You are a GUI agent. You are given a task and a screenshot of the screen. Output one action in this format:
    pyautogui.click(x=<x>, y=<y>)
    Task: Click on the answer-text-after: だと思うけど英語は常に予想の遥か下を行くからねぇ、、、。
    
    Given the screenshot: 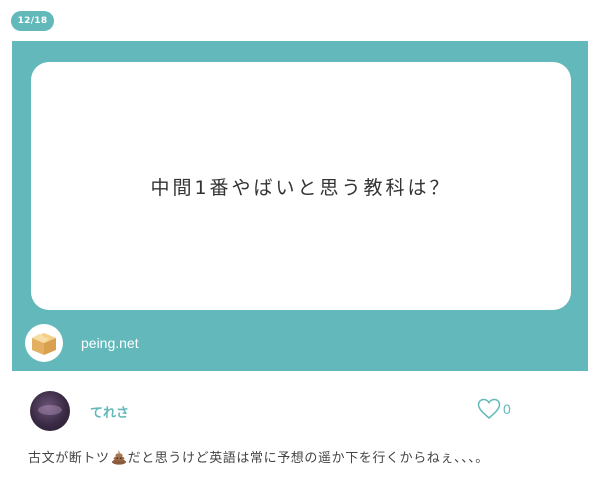 What is the action you would take?
    pyautogui.click(x=308, y=458)
    